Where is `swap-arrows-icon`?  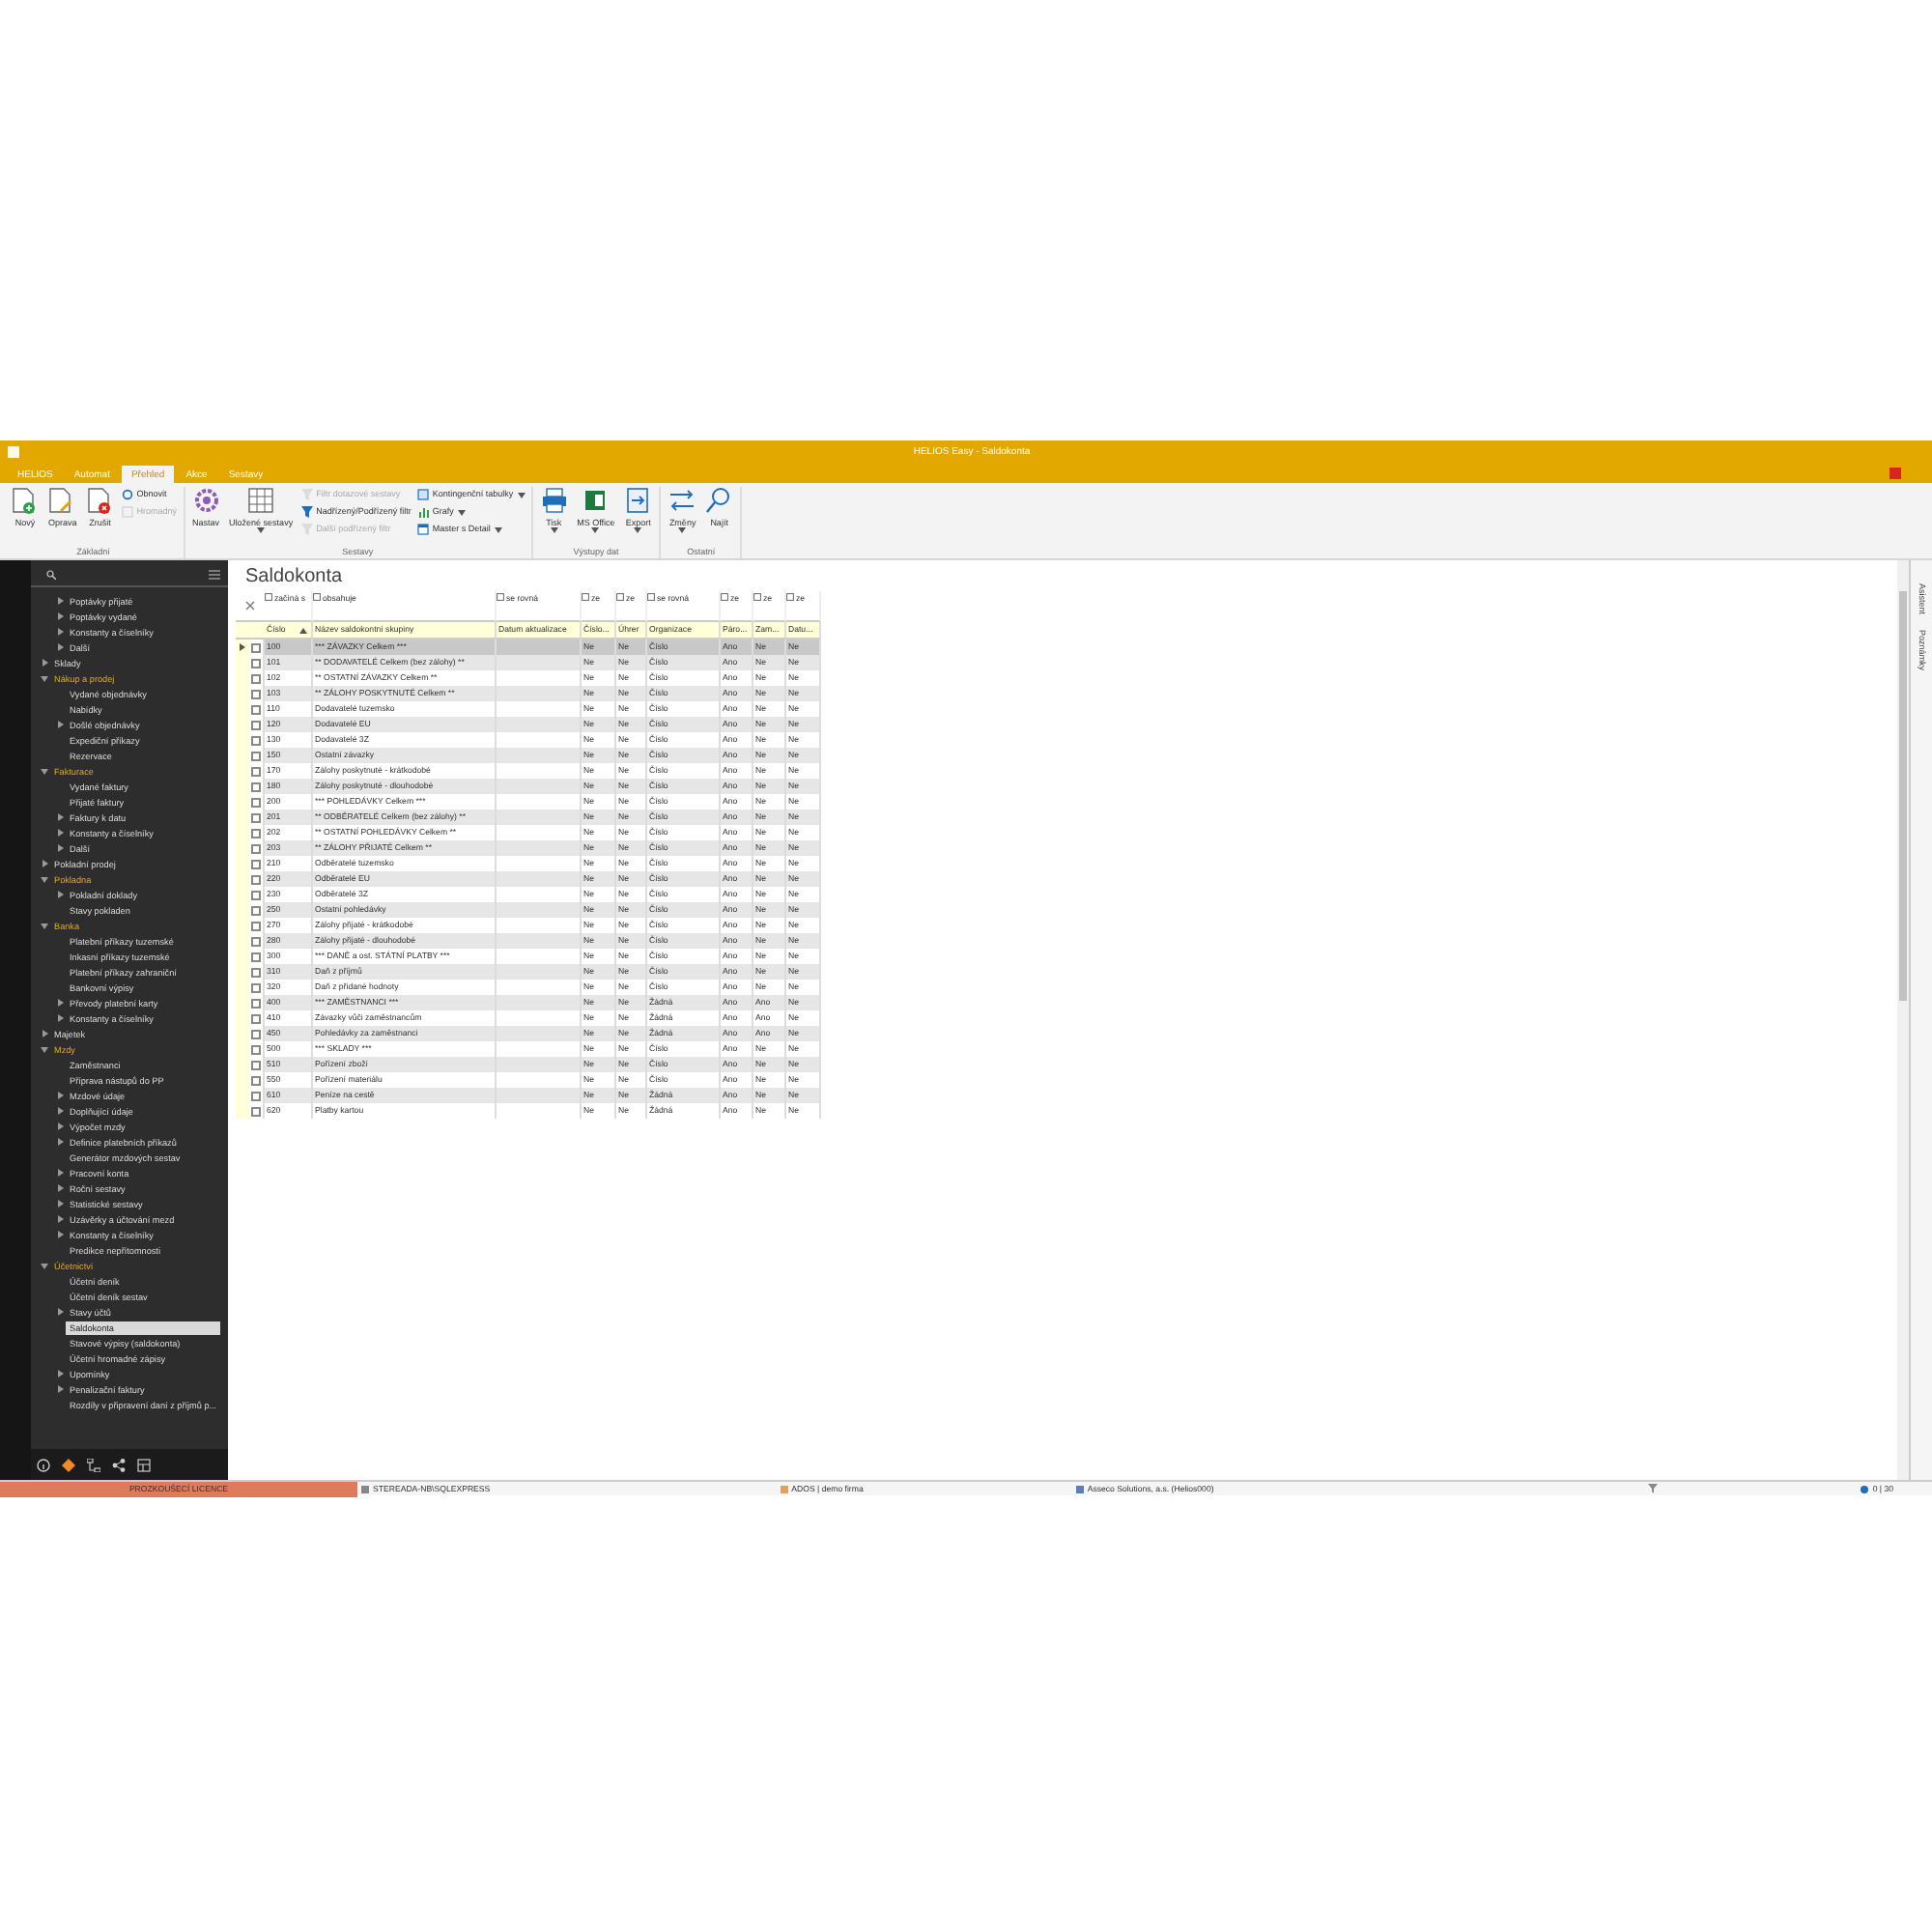
swap-arrows-icon is located at coordinates (682, 500).